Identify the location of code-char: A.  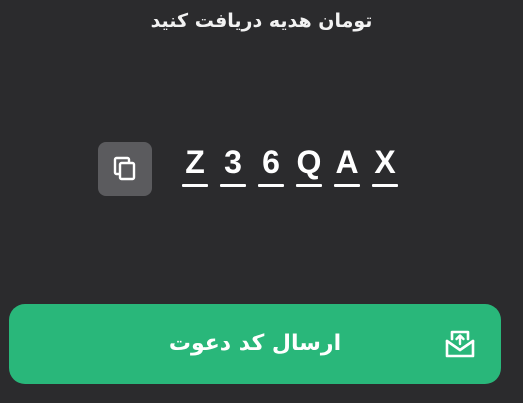
(347, 164).